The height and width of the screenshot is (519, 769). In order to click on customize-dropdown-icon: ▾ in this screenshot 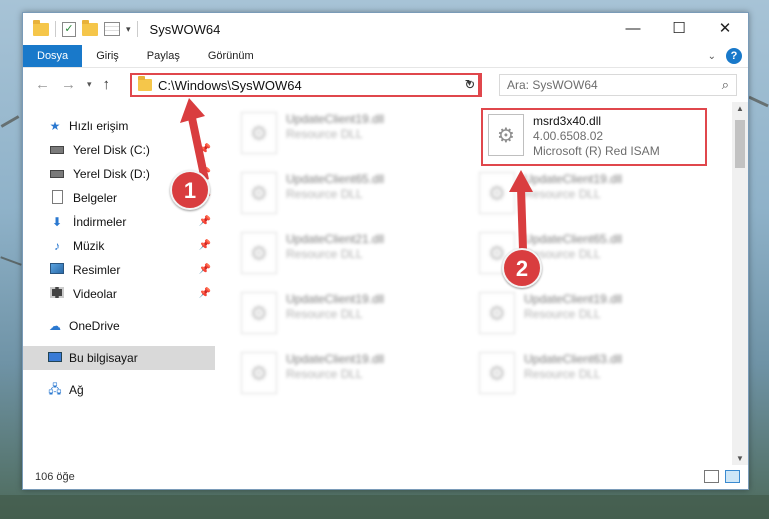, I will do `click(128, 29)`.